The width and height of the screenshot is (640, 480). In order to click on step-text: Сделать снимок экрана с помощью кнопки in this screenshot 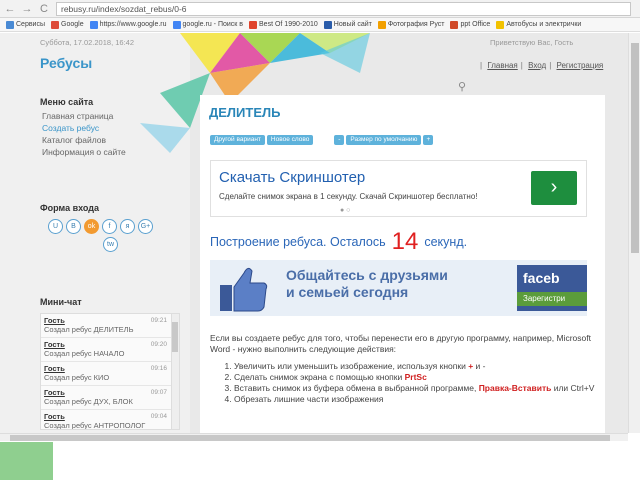, I will do `click(319, 377)`.